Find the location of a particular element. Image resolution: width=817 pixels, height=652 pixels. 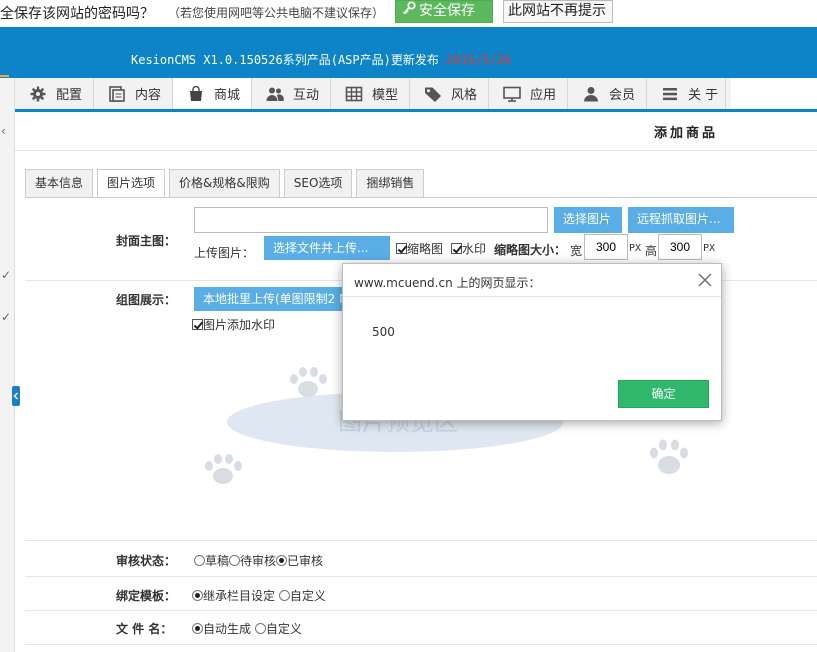

filename-auto-radio is located at coordinates (197, 628).